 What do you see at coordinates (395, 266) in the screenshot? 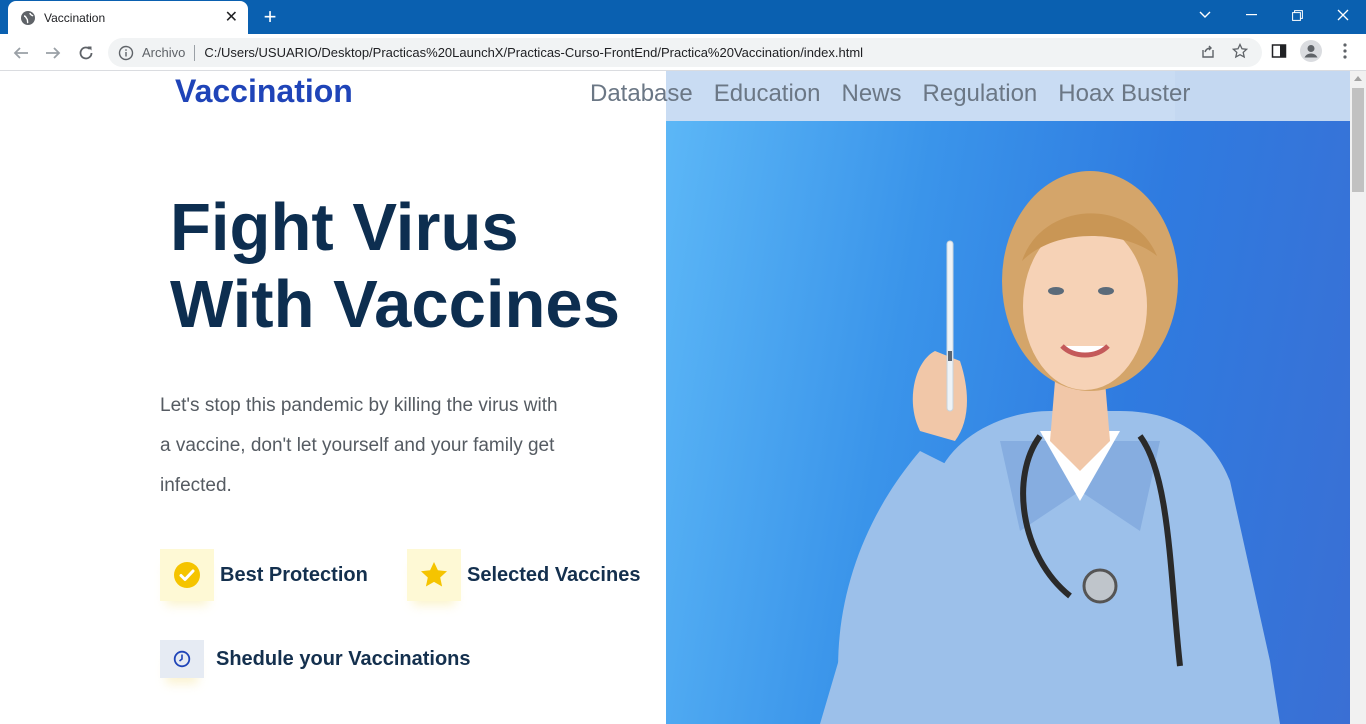
I see `hero-headline: Fight Virus With Vaccines` at bounding box center [395, 266].